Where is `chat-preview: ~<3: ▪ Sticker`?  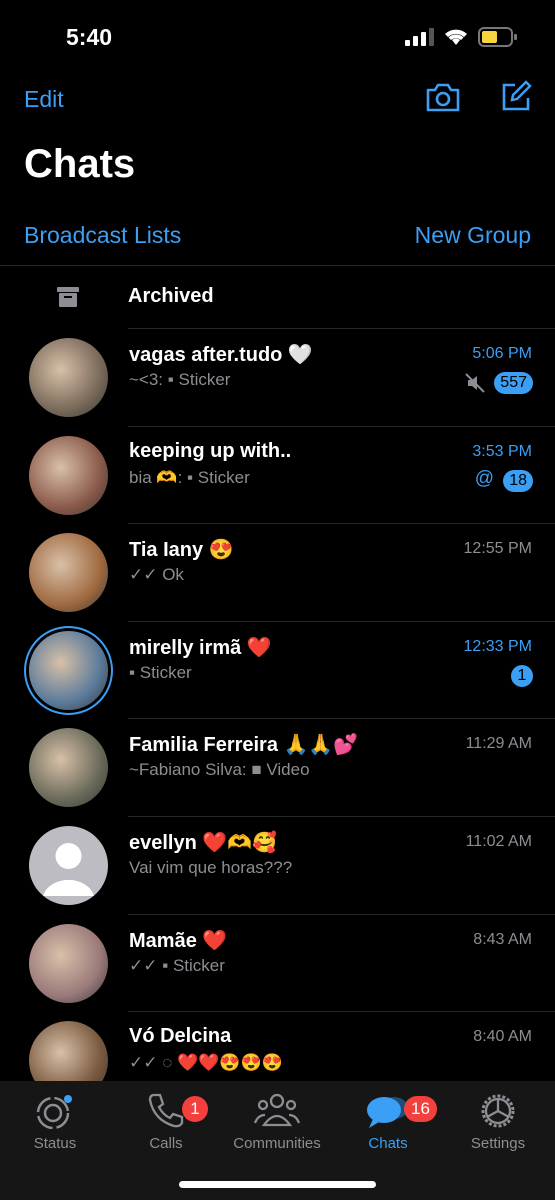
chat-preview: ~<3: ▪ Sticker is located at coordinates (180, 379).